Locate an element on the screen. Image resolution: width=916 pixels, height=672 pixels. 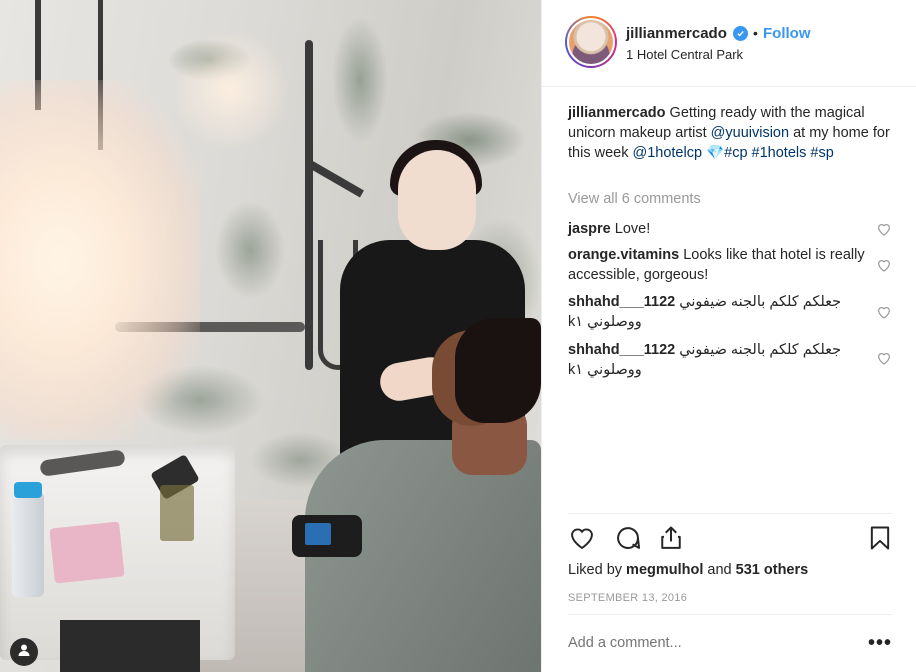
post-date: SEPTEMBER 13, 2016 is located at coordinates (627, 598).